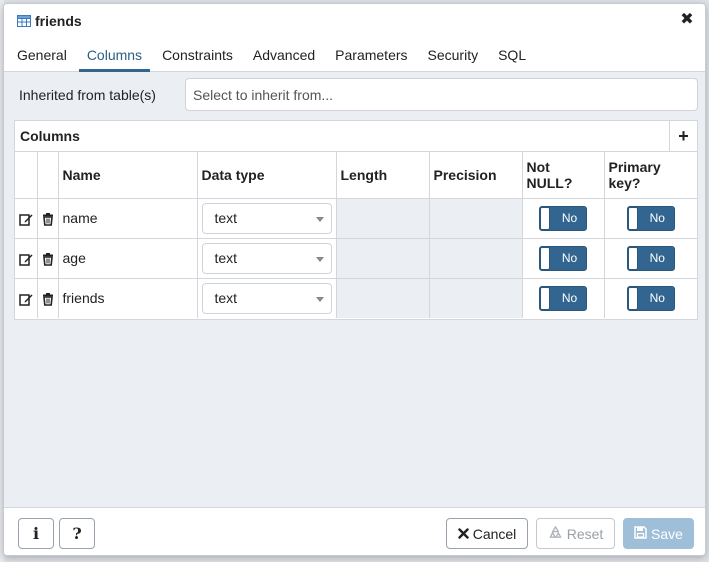  I want to click on table-icon, so click(24, 21).